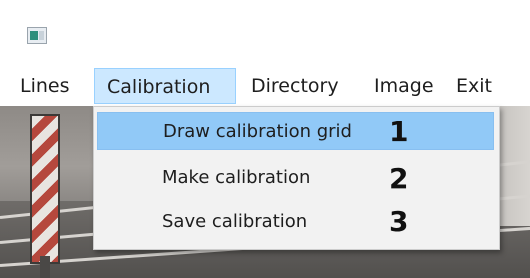  What do you see at coordinates (45, 267) in the screenshot?
I see `marker-pole` at bounding box center [45, 267].